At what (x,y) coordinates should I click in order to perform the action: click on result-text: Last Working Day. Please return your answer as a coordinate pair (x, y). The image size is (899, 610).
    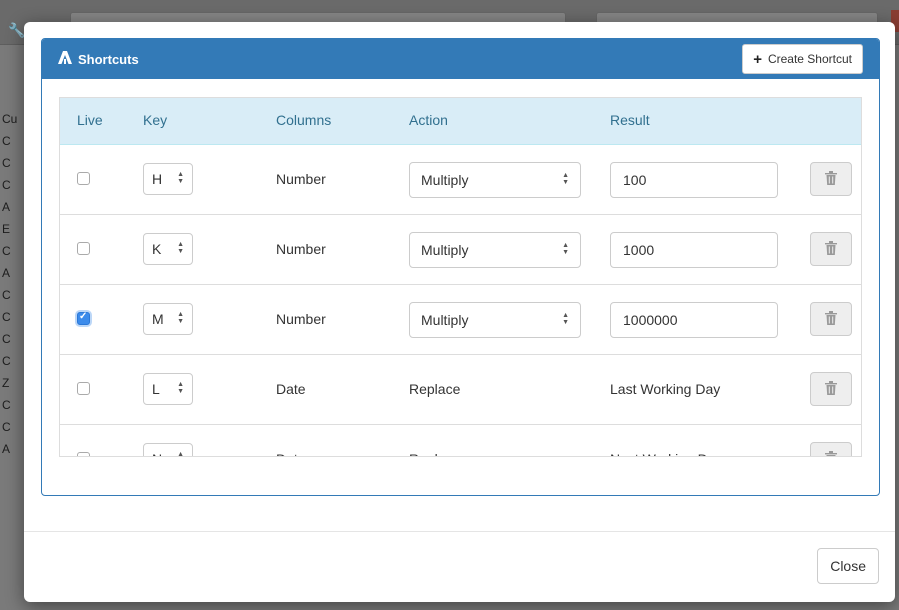
    Looking at the image, I should click on (665, 389).